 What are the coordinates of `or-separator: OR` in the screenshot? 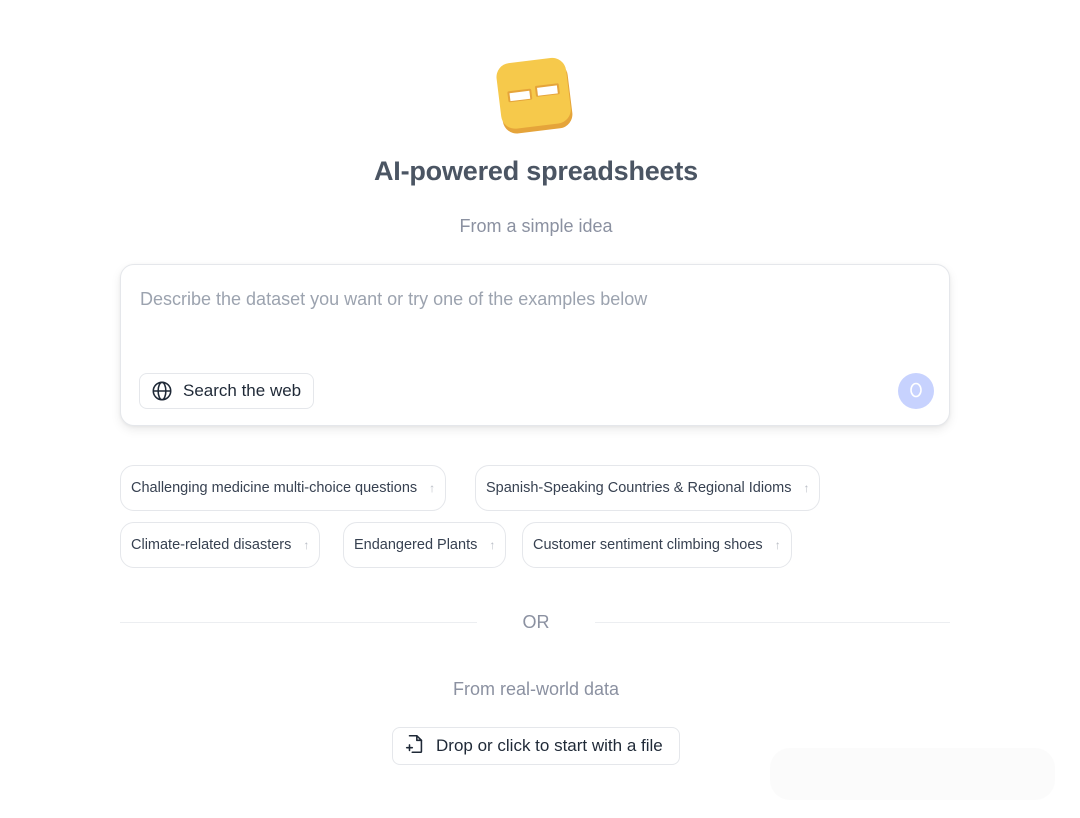 It's located at (536, 622).